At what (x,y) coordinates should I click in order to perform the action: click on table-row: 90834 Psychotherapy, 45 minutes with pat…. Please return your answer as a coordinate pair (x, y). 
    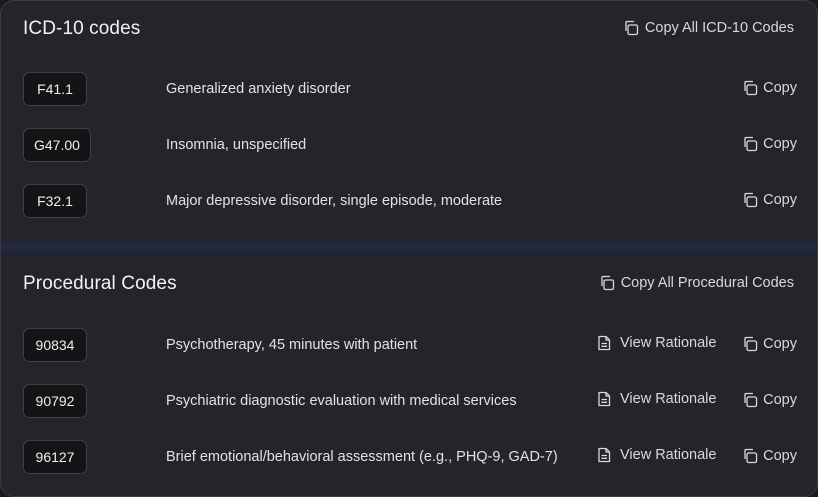
    Looking at the image, I should click on (409, 346).